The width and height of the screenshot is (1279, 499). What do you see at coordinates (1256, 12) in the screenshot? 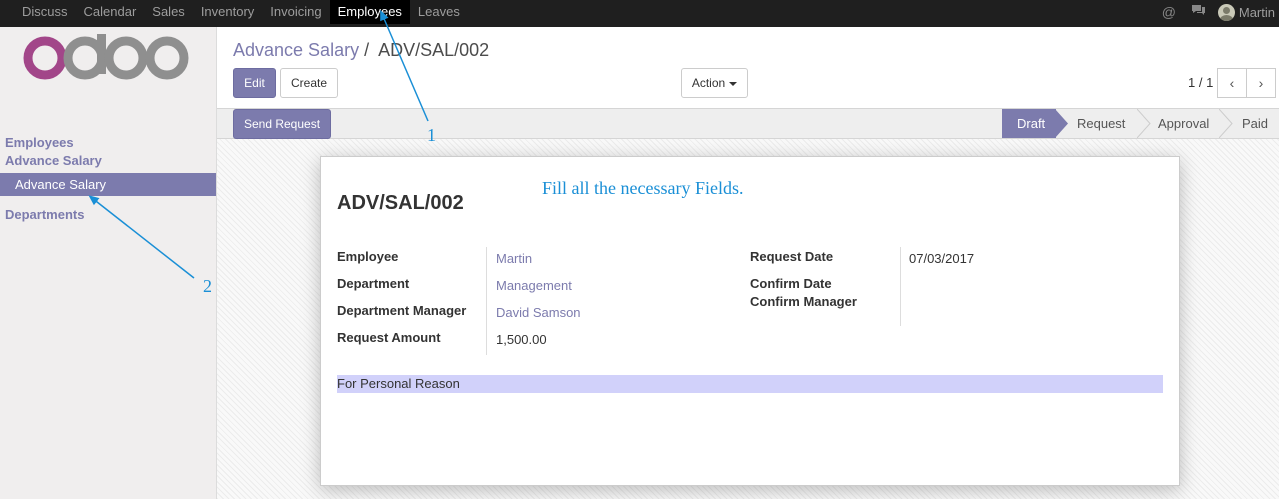
I see `user-name: Martin` at bounding box center [1256, 12].